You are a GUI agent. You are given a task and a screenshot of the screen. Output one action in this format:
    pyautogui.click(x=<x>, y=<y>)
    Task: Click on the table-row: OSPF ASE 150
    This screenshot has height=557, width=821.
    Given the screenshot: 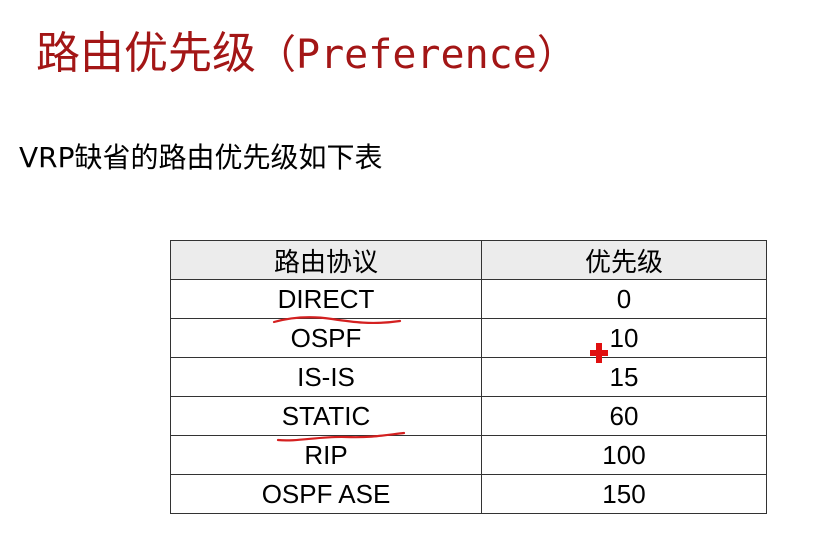 What is the action you would take?
    pyautogui.click(x=468, y=494)
    